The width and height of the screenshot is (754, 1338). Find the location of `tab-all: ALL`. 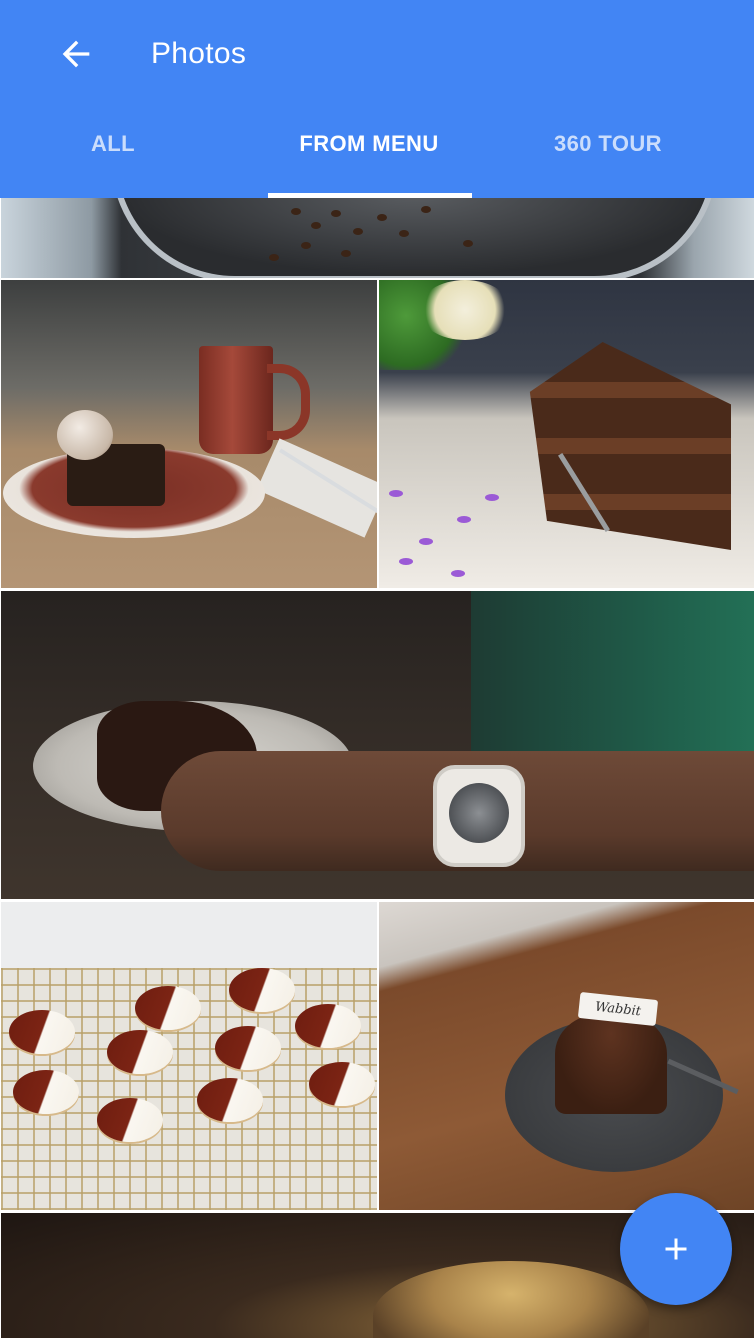

tab-all: ALL is located at coordinates (113, 156).